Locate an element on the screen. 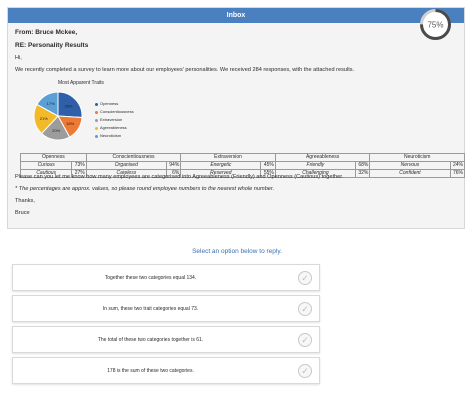 The width and height of the screenshot is (474, 397). percent-cell: 73% is located at coordinates (79, 165).